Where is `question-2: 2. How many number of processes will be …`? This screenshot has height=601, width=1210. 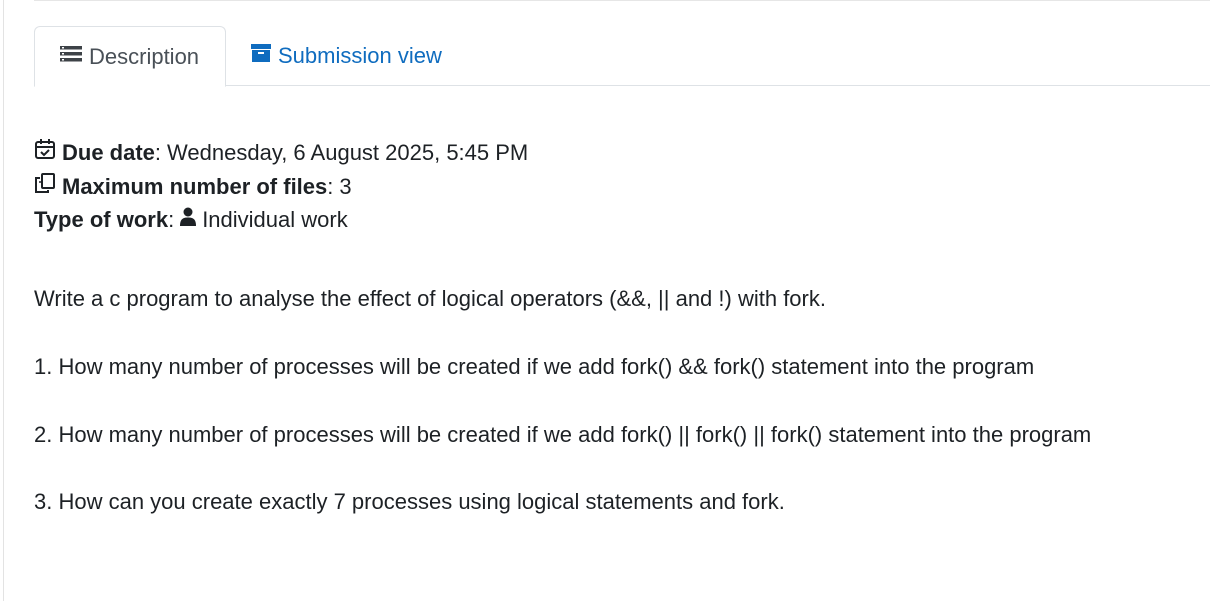
question-2: 2. How many number of processes will be … is located at coordinates (563, 434).